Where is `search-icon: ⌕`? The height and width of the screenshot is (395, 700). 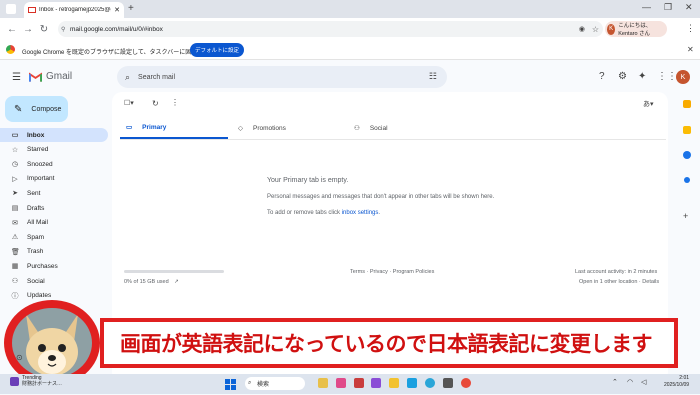 search-icon: ⌕ is located at coordinates (127, 77).